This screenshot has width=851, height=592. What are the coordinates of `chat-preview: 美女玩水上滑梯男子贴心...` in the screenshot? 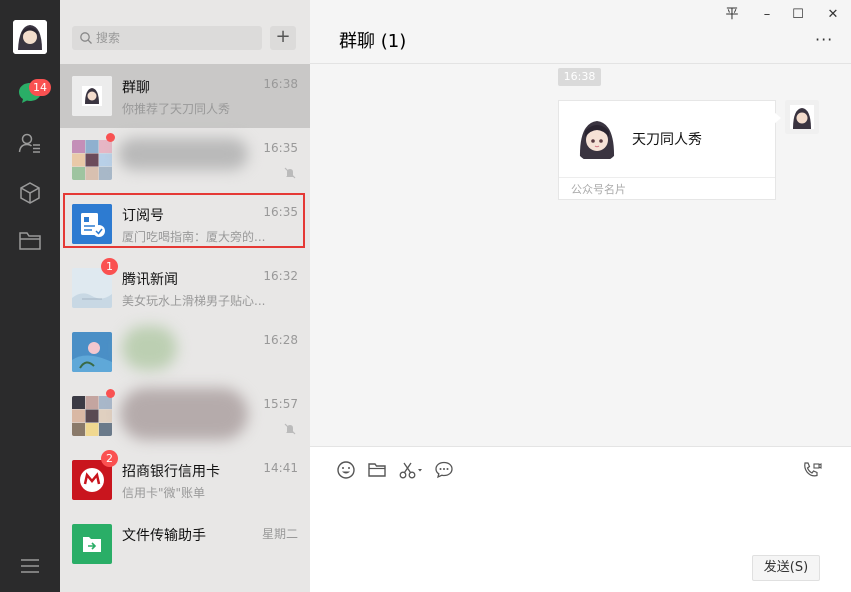 It's located at (194, 301).